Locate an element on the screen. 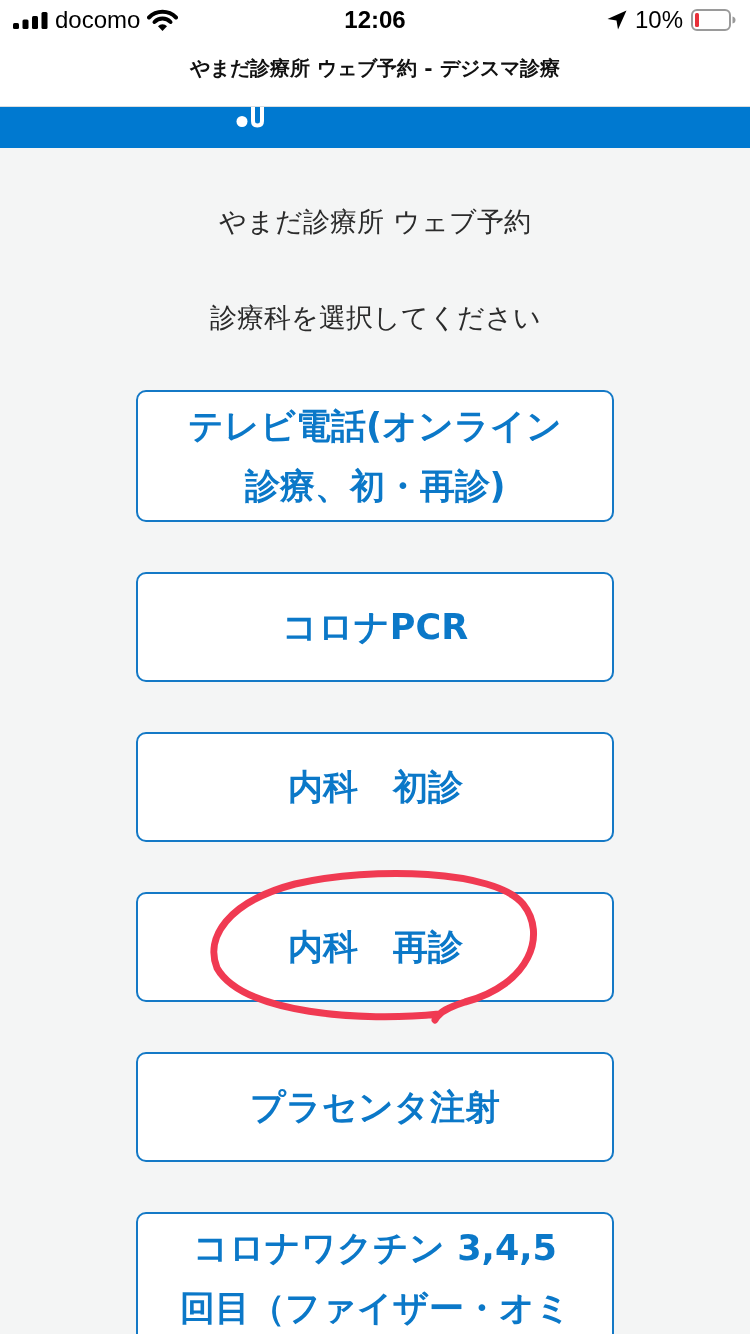 The width and height of the screenshot is (750, 1334). instruction-text: 診療科を選択してください is located at coordinates (375, 318).